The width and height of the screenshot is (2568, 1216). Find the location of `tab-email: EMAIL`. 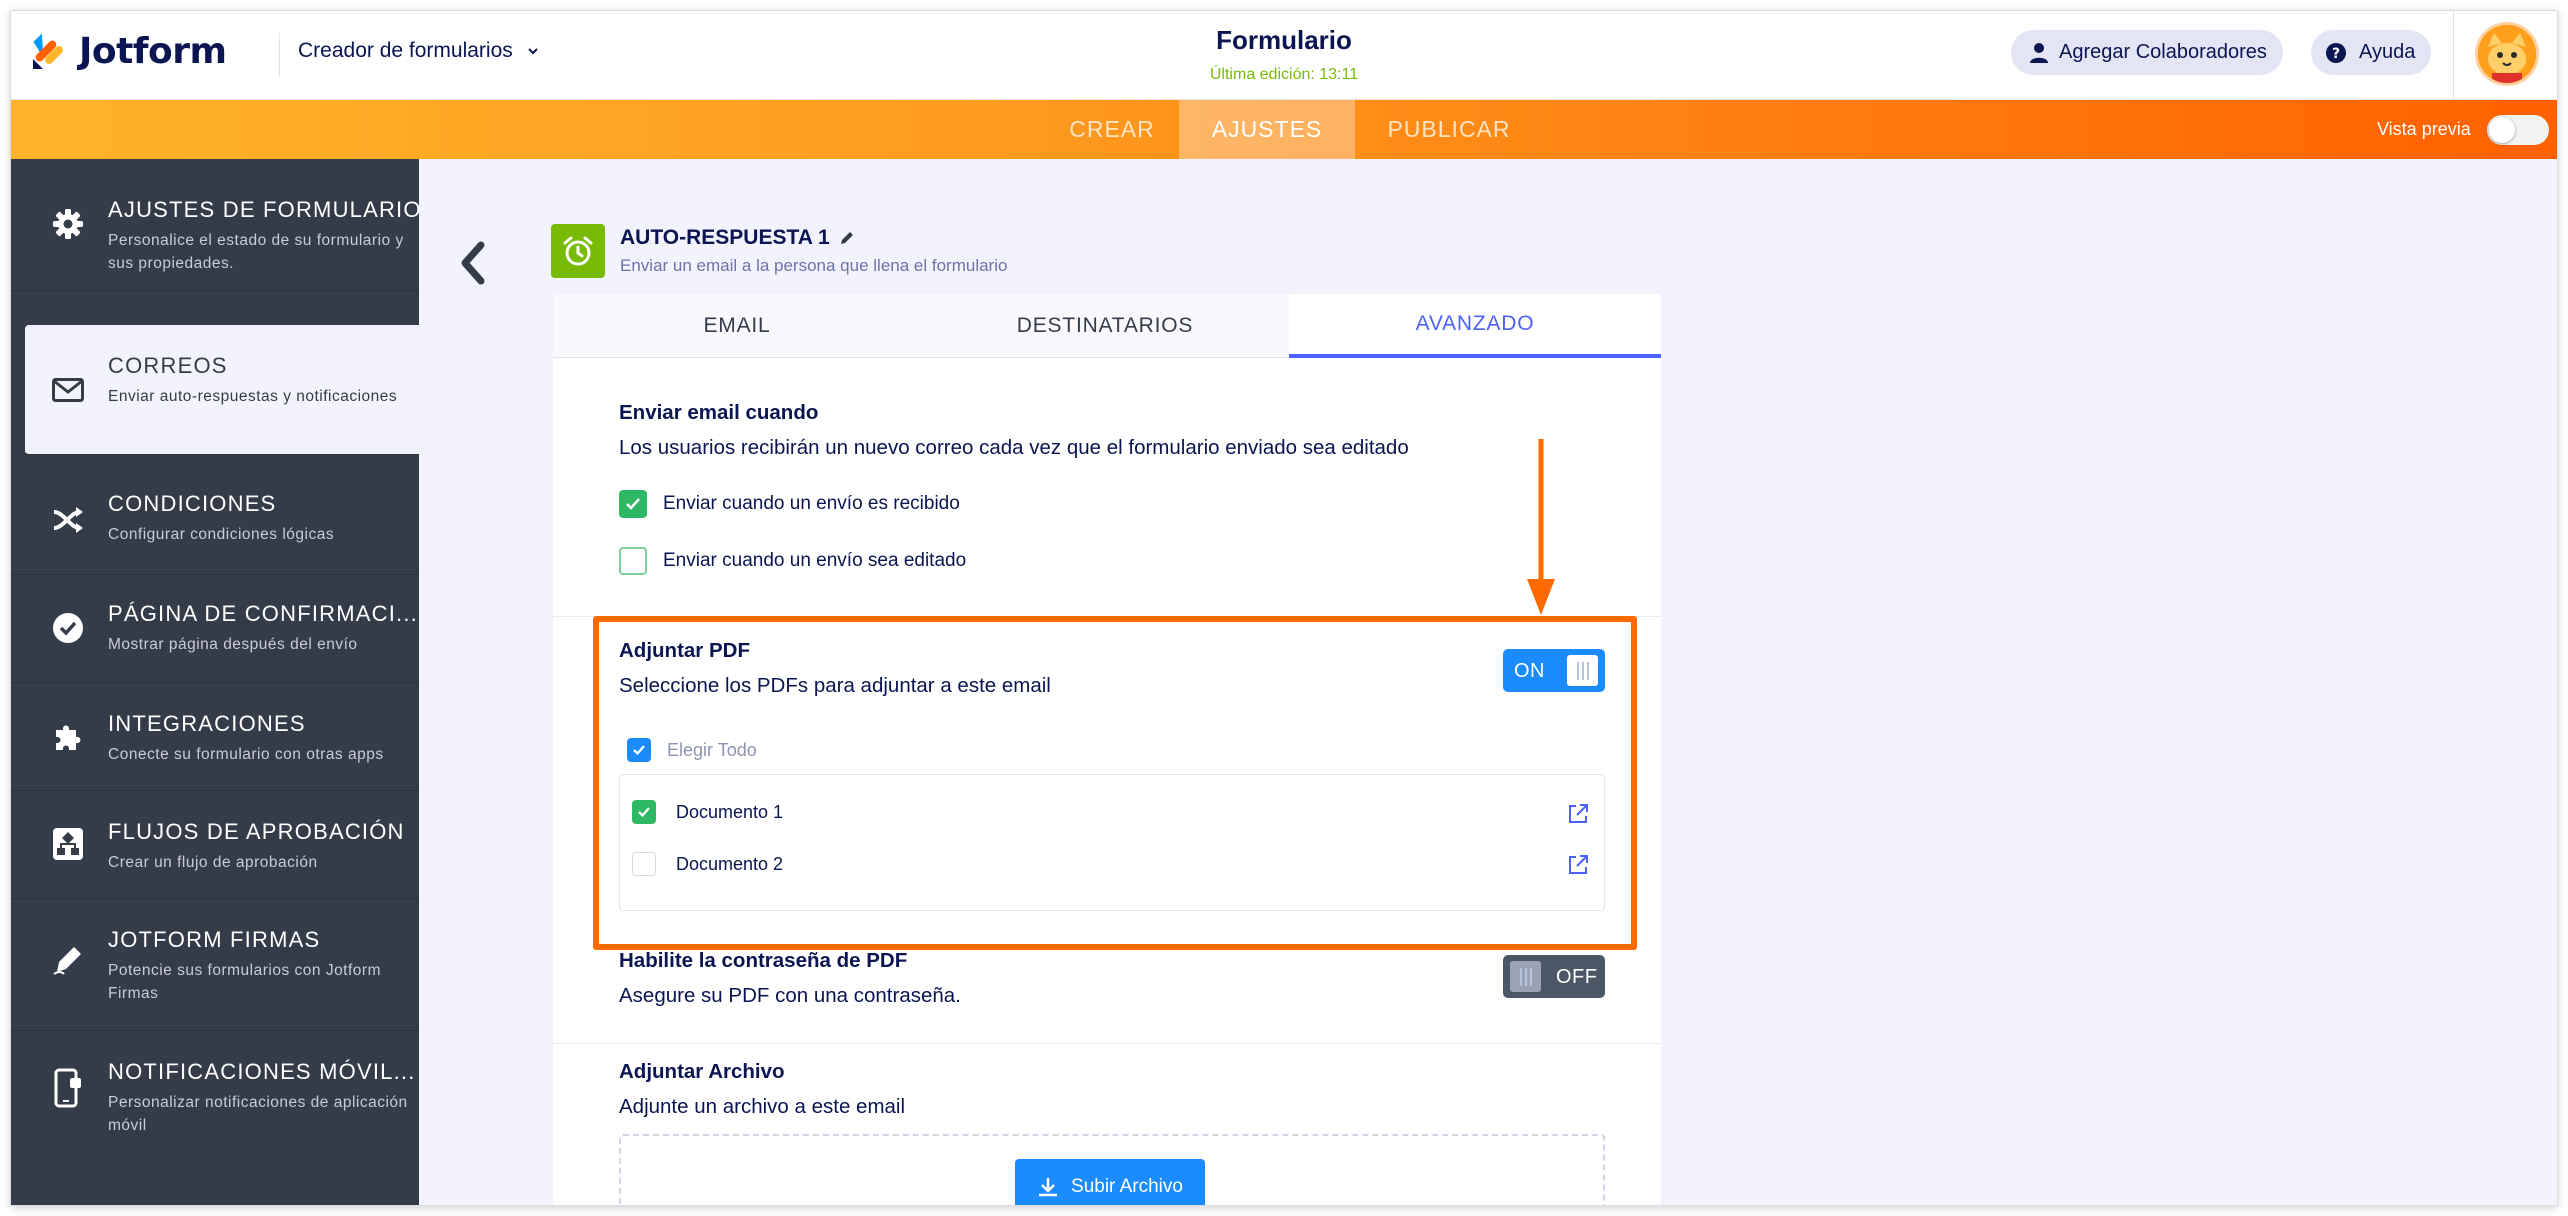

tab-email: EMAIL is located at coordinates (737, 326).